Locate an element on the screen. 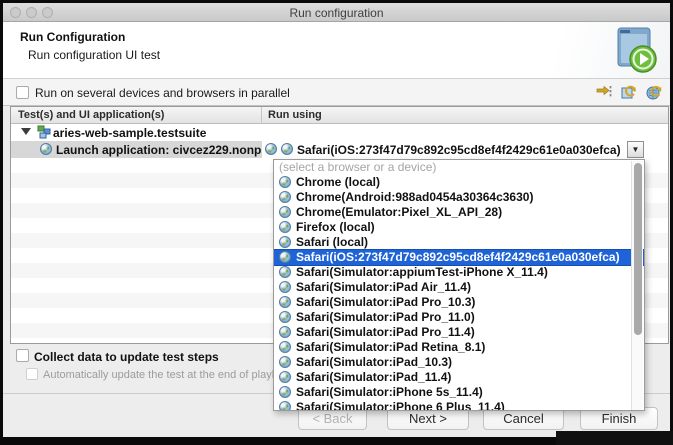 The width and height of the screenshot is (673, 445). testsuite-label: aries-web-sample.testsuite is located at coordinates (130, 133).